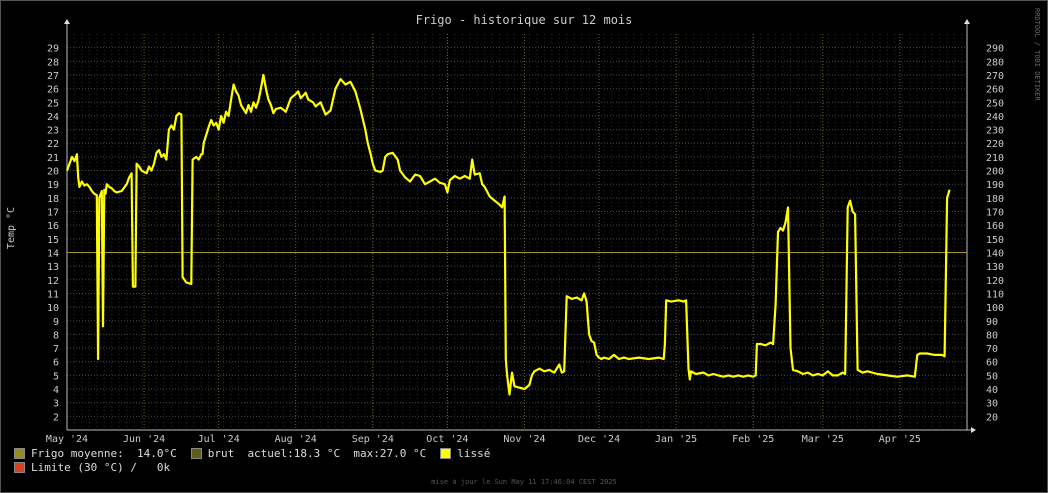 The image size is (1048, 493). Describe the element at coordinates (56, 322) in the screenshot. I see `y-tick-label: 9` at that location.